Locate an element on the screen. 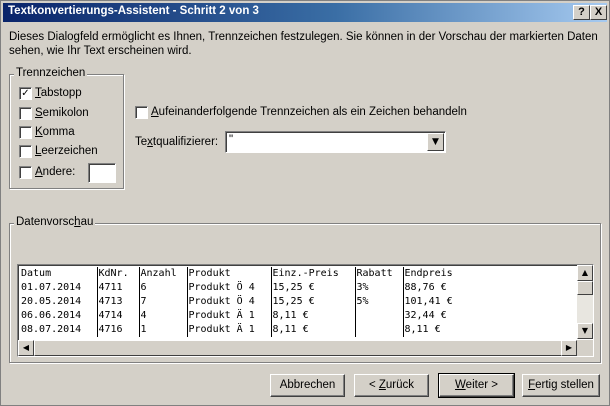 The image size is (610, 406). table-cell: 88,76 € is located at coordinates (425, 287).